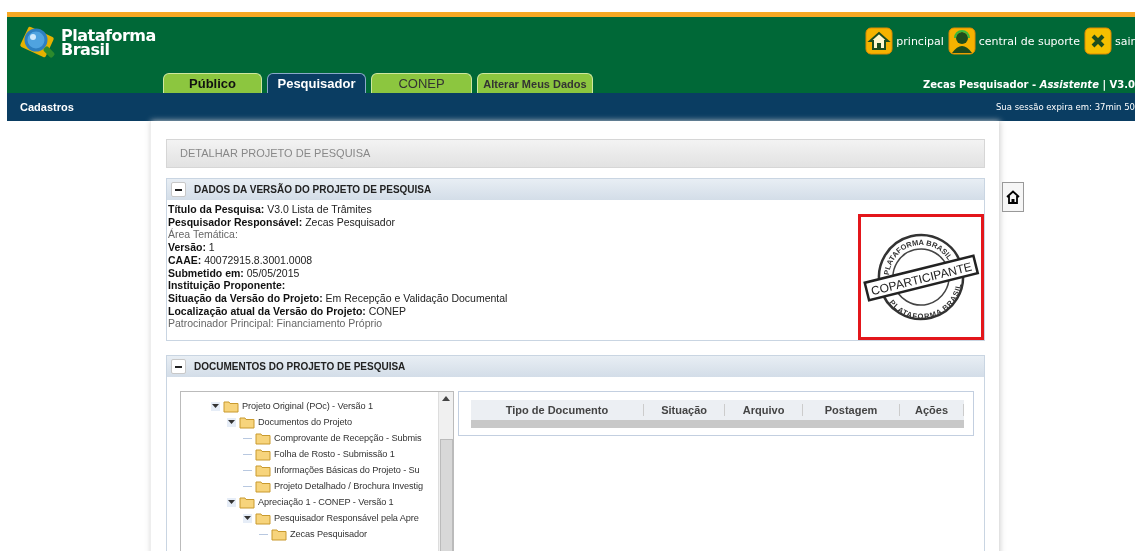  I want to click on page-title: DETALHAR PROJETO DE PESQUISA, so click(575, 153).